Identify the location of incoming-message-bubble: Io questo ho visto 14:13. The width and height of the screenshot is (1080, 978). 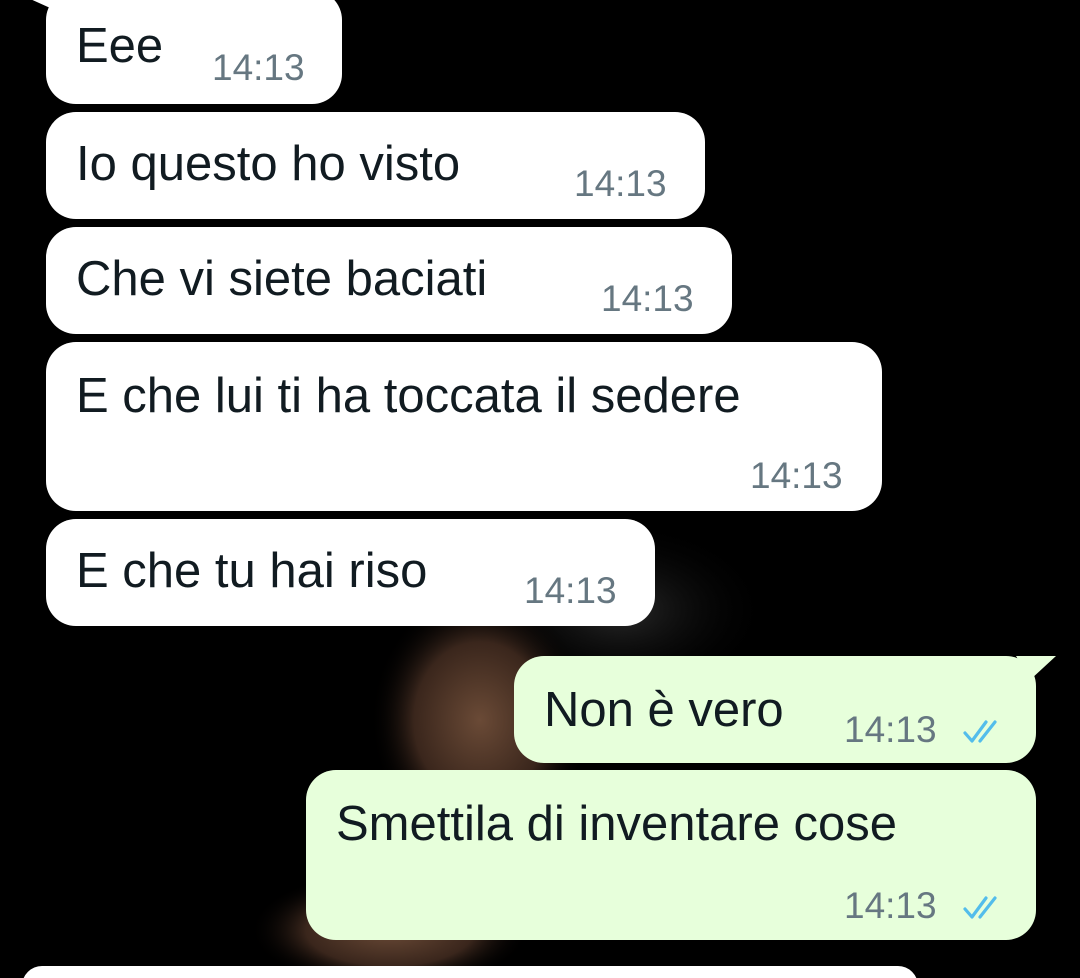
(375, 165).